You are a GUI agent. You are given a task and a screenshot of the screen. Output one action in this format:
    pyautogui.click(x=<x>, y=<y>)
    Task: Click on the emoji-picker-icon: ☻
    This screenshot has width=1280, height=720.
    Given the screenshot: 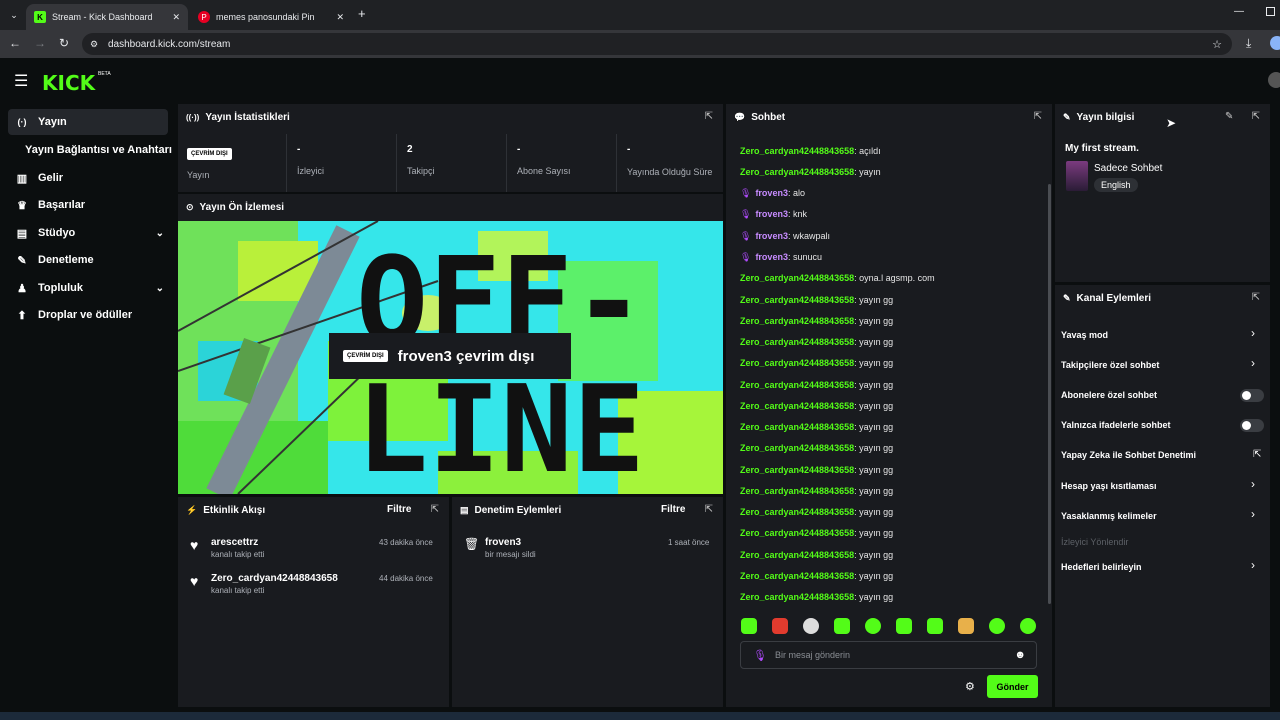 What is the action you would take?
    pyautogui.click(x=1020, y=655)
    